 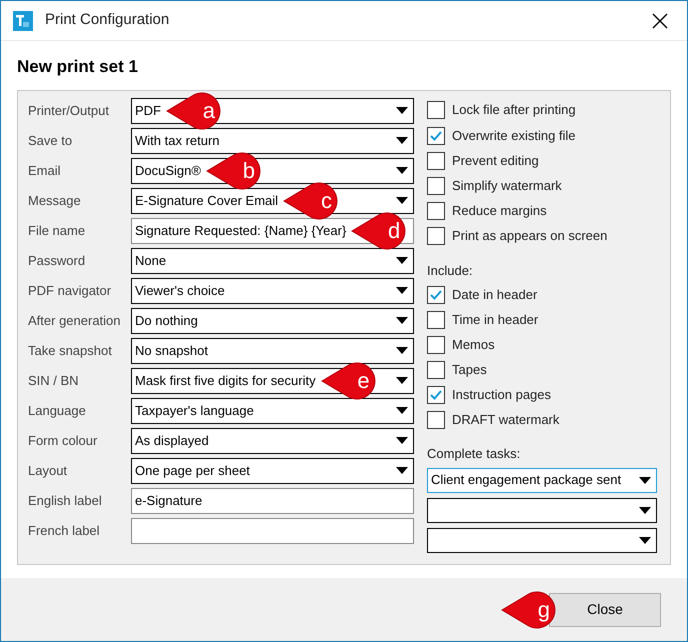 What do you see at coordinates (240, 231) in the screenshot?
I see `field-value: Signature Requested: {Name} {Year}` at bounding box center [240, 231].